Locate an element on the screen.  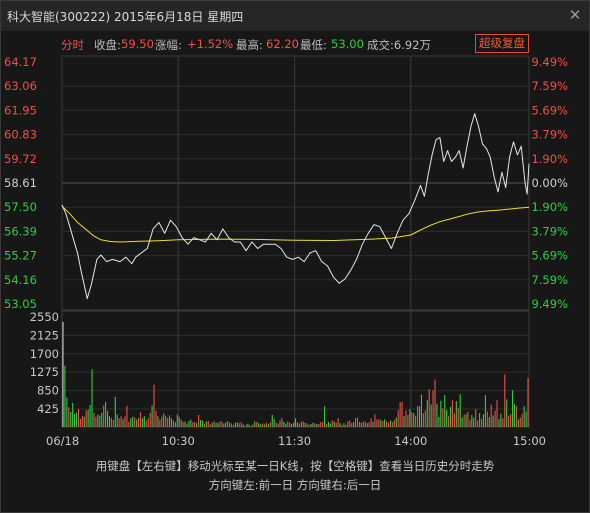
volume-axis-tick: 2550 is located at coordinates (44, 317).